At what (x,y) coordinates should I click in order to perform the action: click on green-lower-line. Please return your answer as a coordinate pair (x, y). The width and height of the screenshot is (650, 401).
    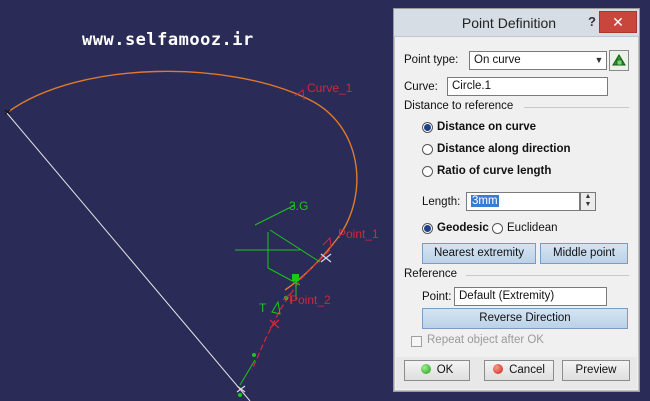
    Looking at the image, I should click on (247, 372).